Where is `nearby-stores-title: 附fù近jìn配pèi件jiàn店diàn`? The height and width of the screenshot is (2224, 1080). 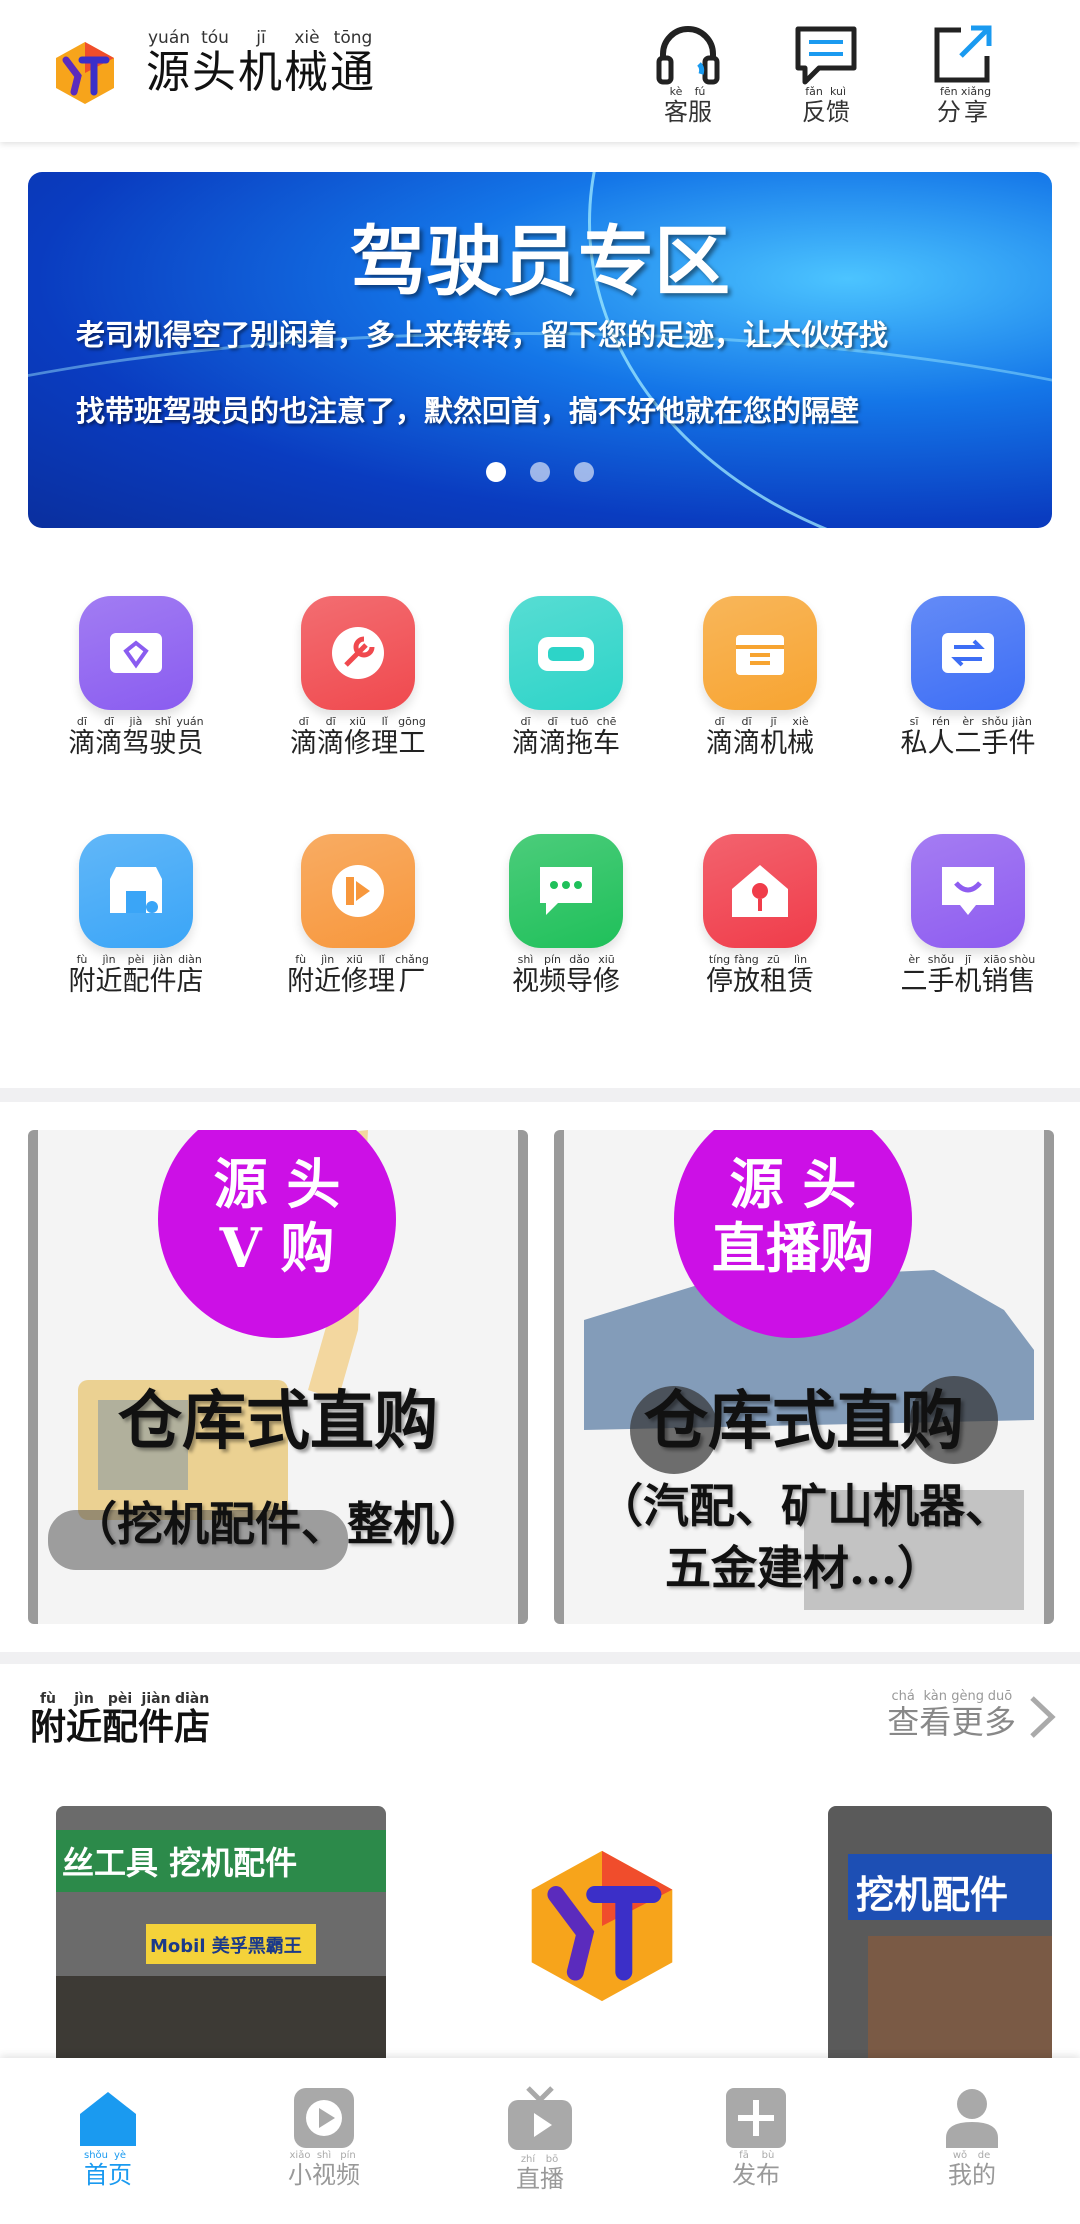 nearby-stores-title: 附fù近jìn配pèi件jiàn店diàn is located at coordinates (120, 1719).